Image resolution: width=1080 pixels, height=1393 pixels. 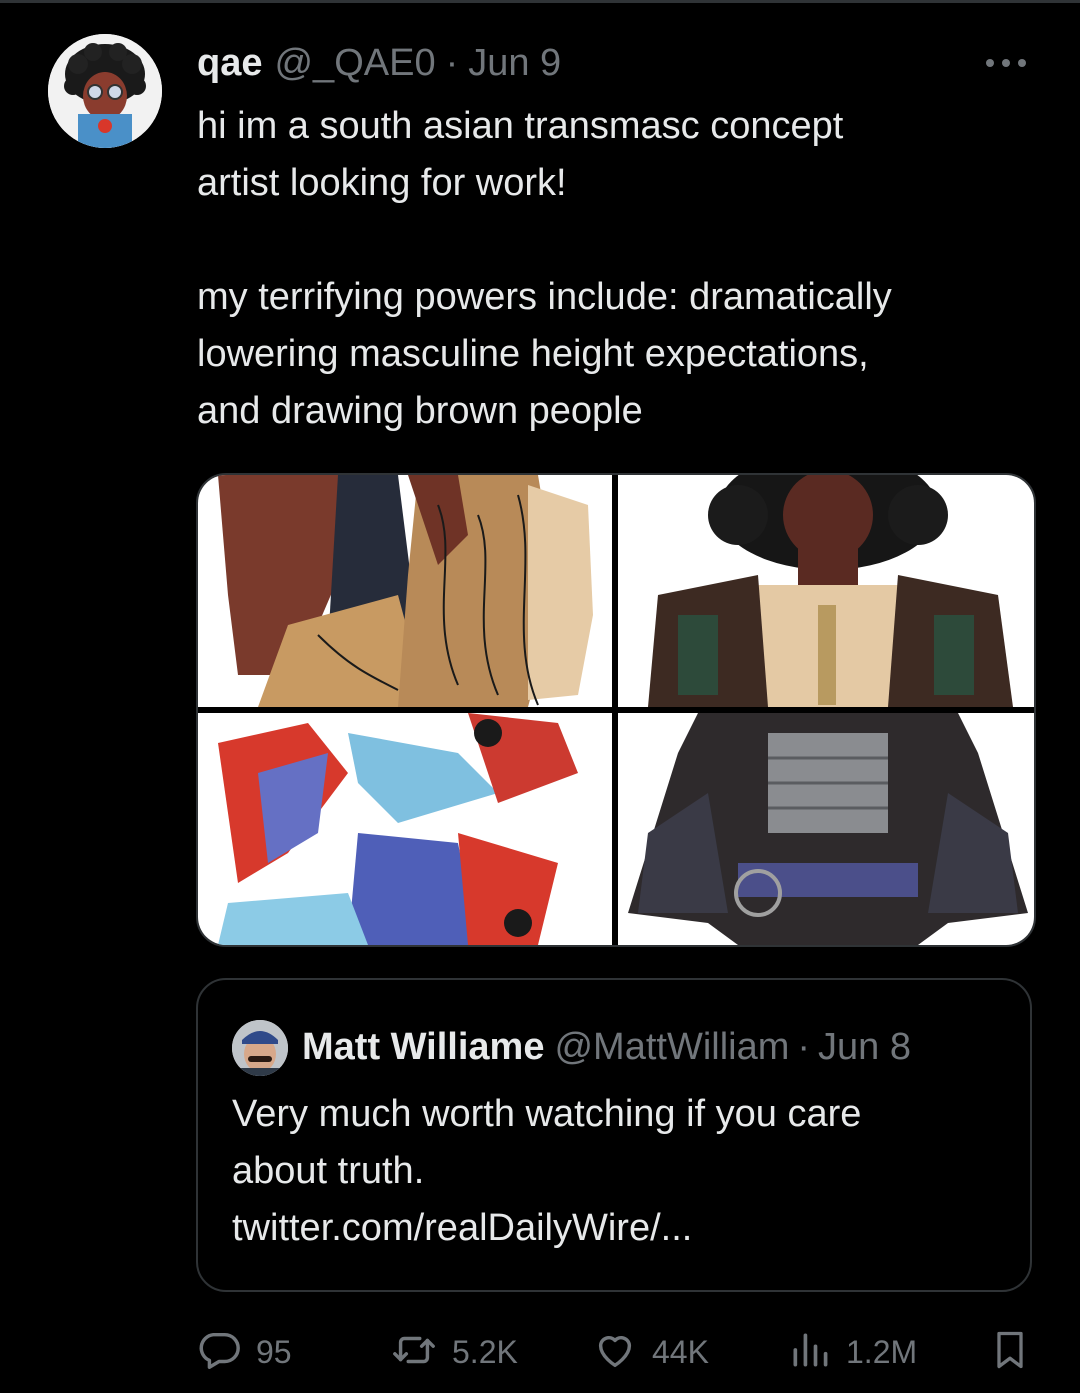 I want to click on reply-count: 95, so click(x=274, y=1351).